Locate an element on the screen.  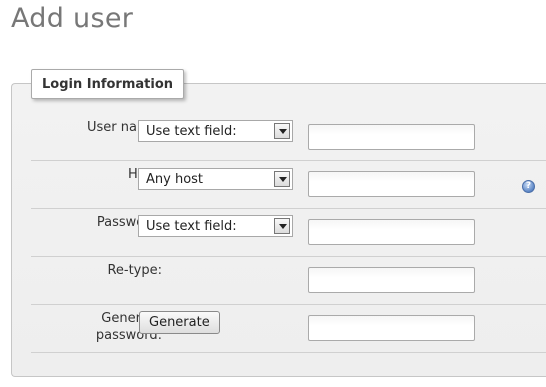
username-type-select: Use text field: is located at coordinates (215, 131).